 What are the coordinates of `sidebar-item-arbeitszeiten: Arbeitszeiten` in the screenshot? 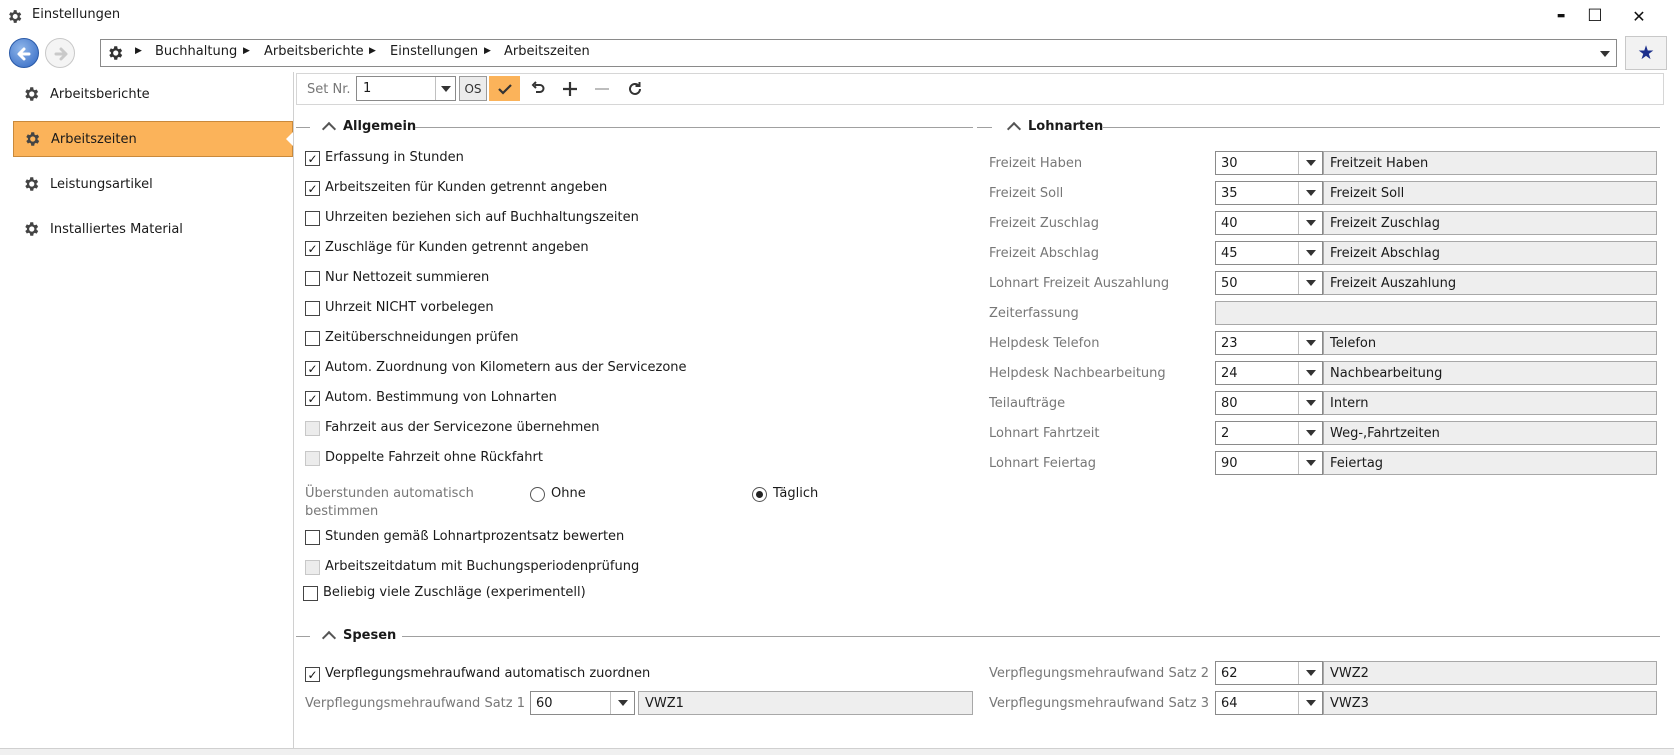 It's located at (153, 139).